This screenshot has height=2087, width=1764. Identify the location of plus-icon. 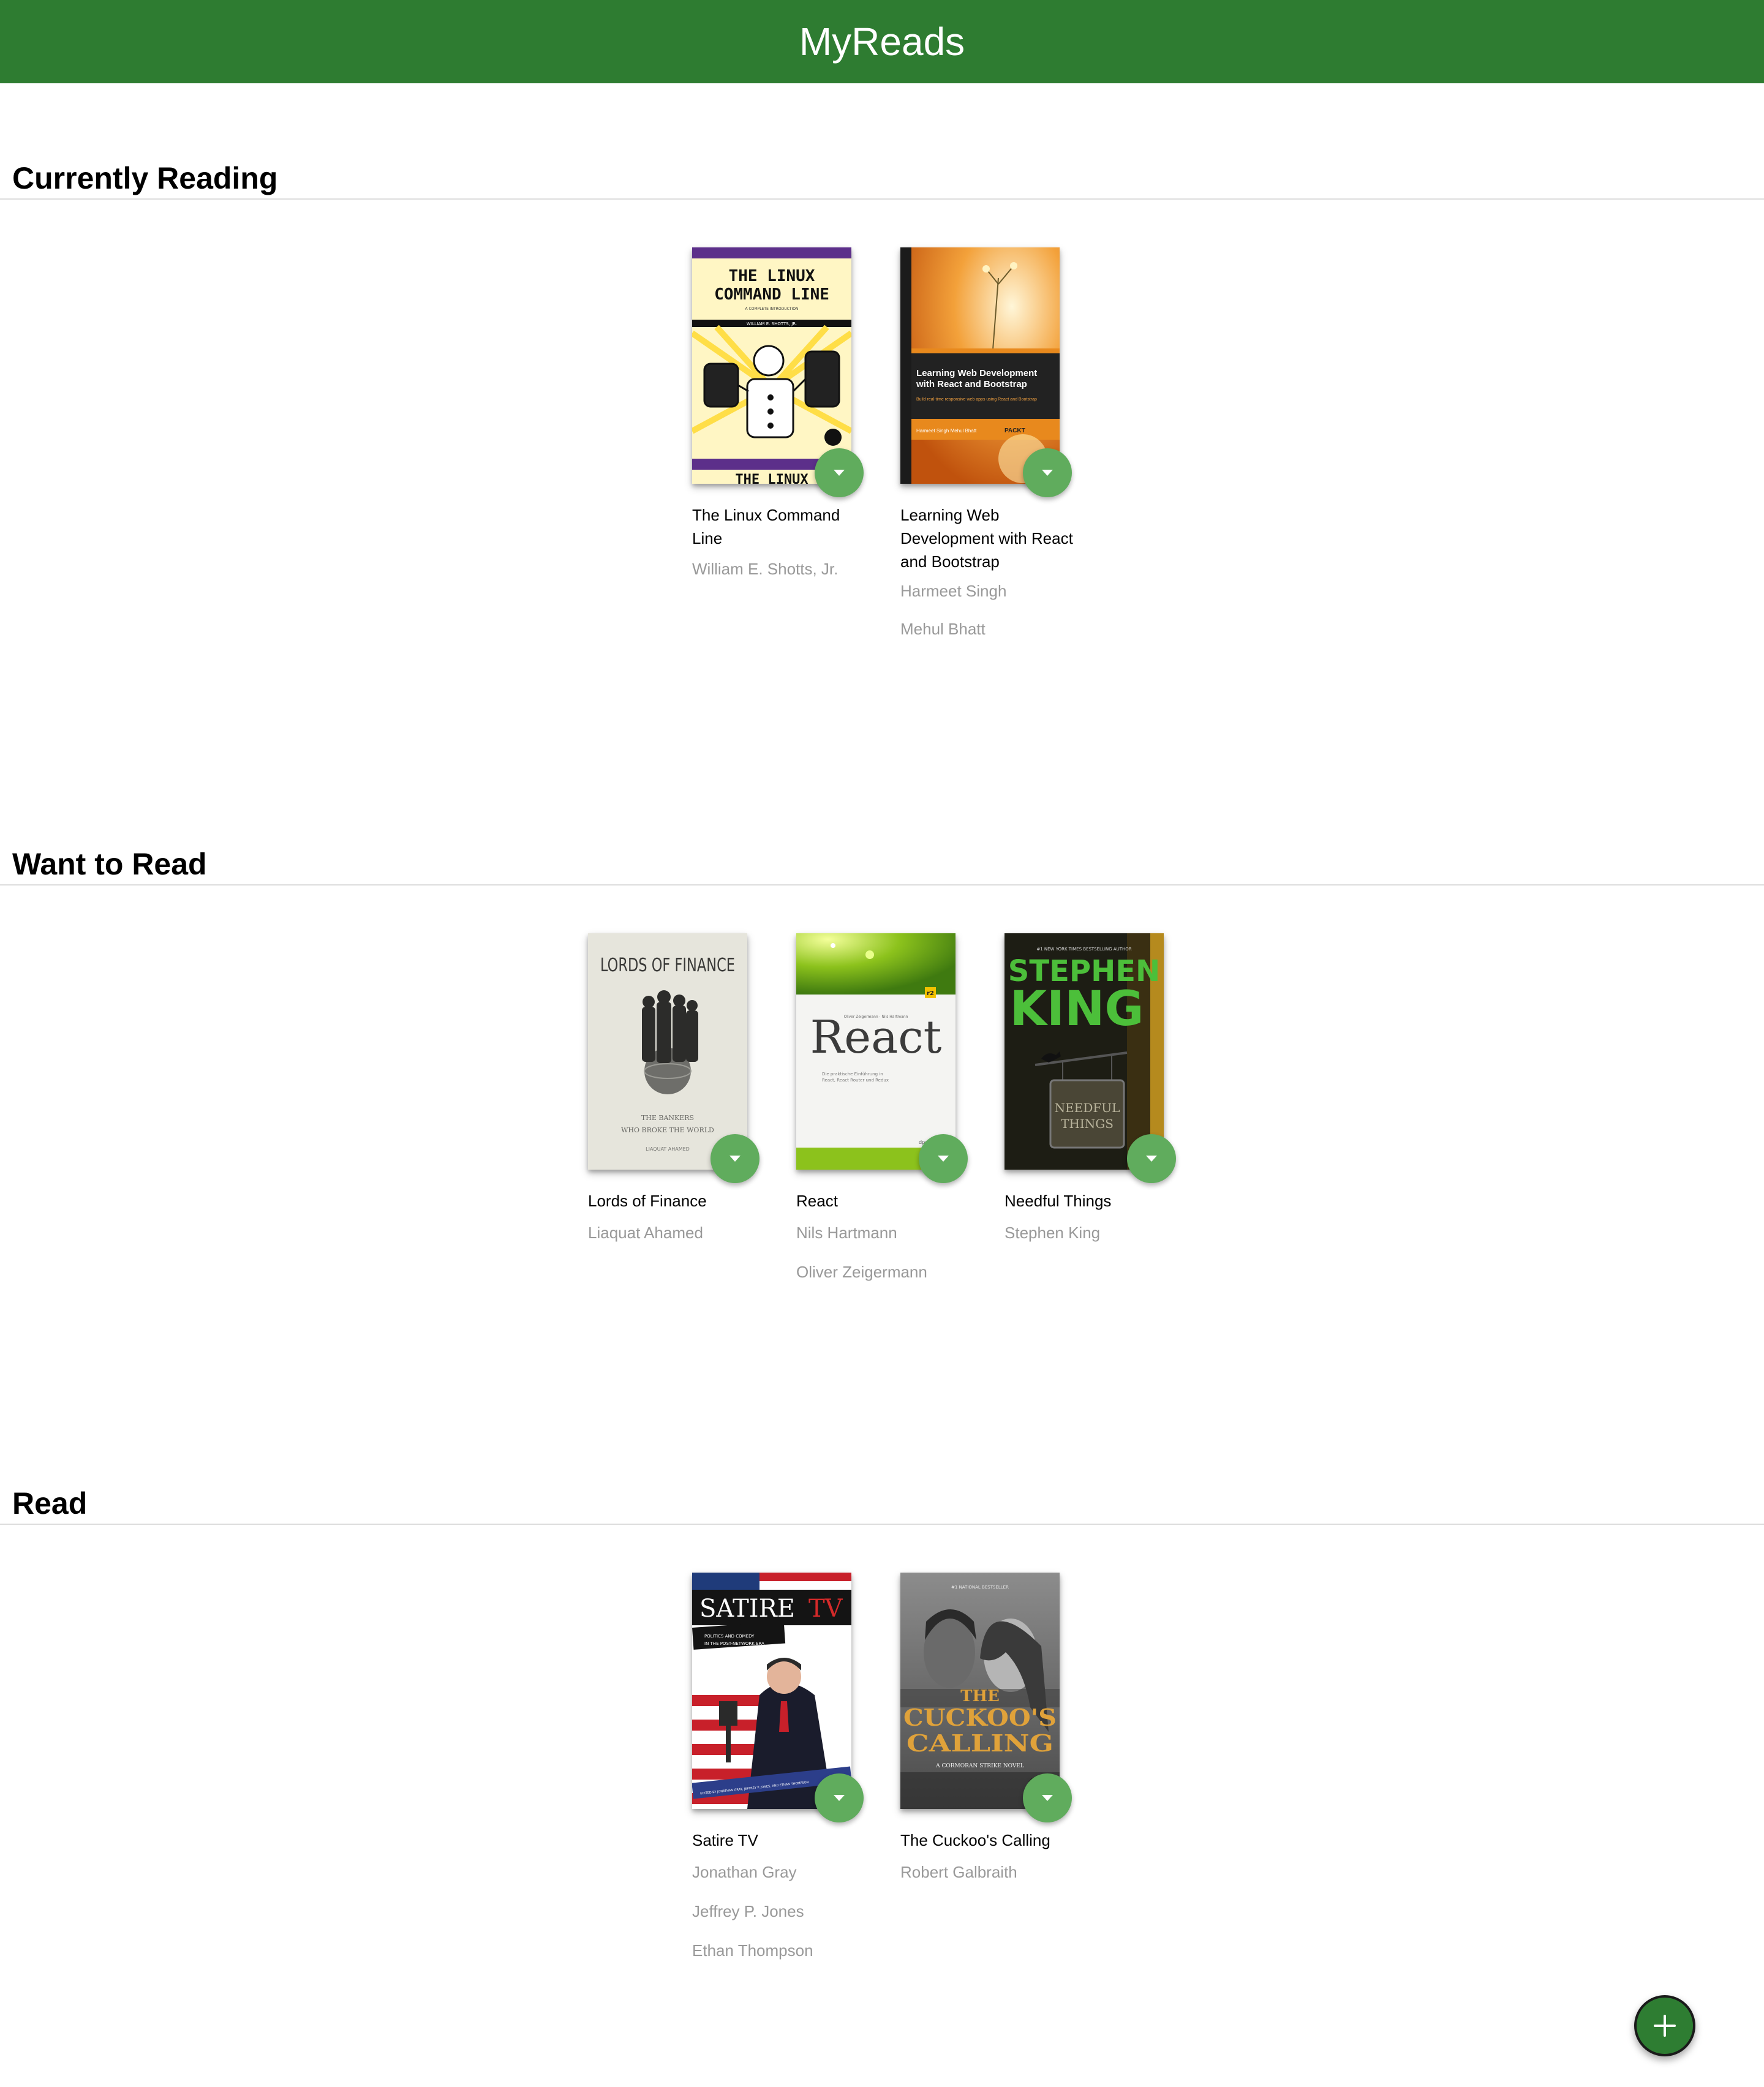
(1665, 2026).